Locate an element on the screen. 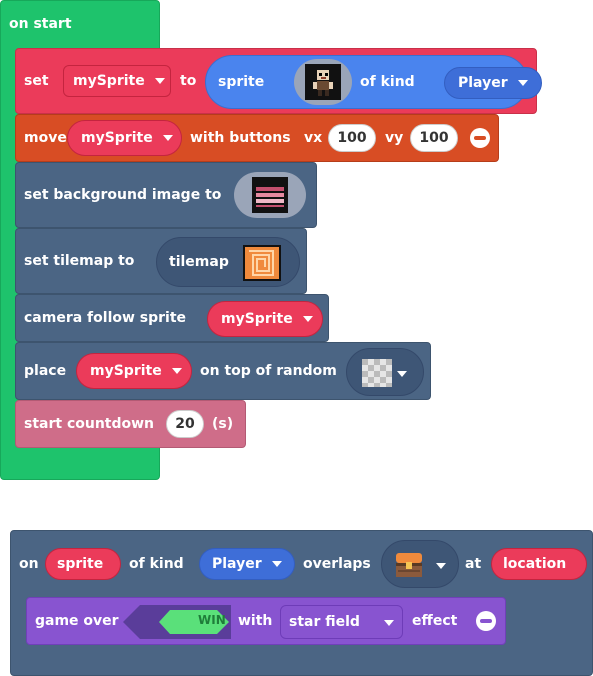 The image size is (593, 676). vy-input: 100 is located at coordinates (434, 138).